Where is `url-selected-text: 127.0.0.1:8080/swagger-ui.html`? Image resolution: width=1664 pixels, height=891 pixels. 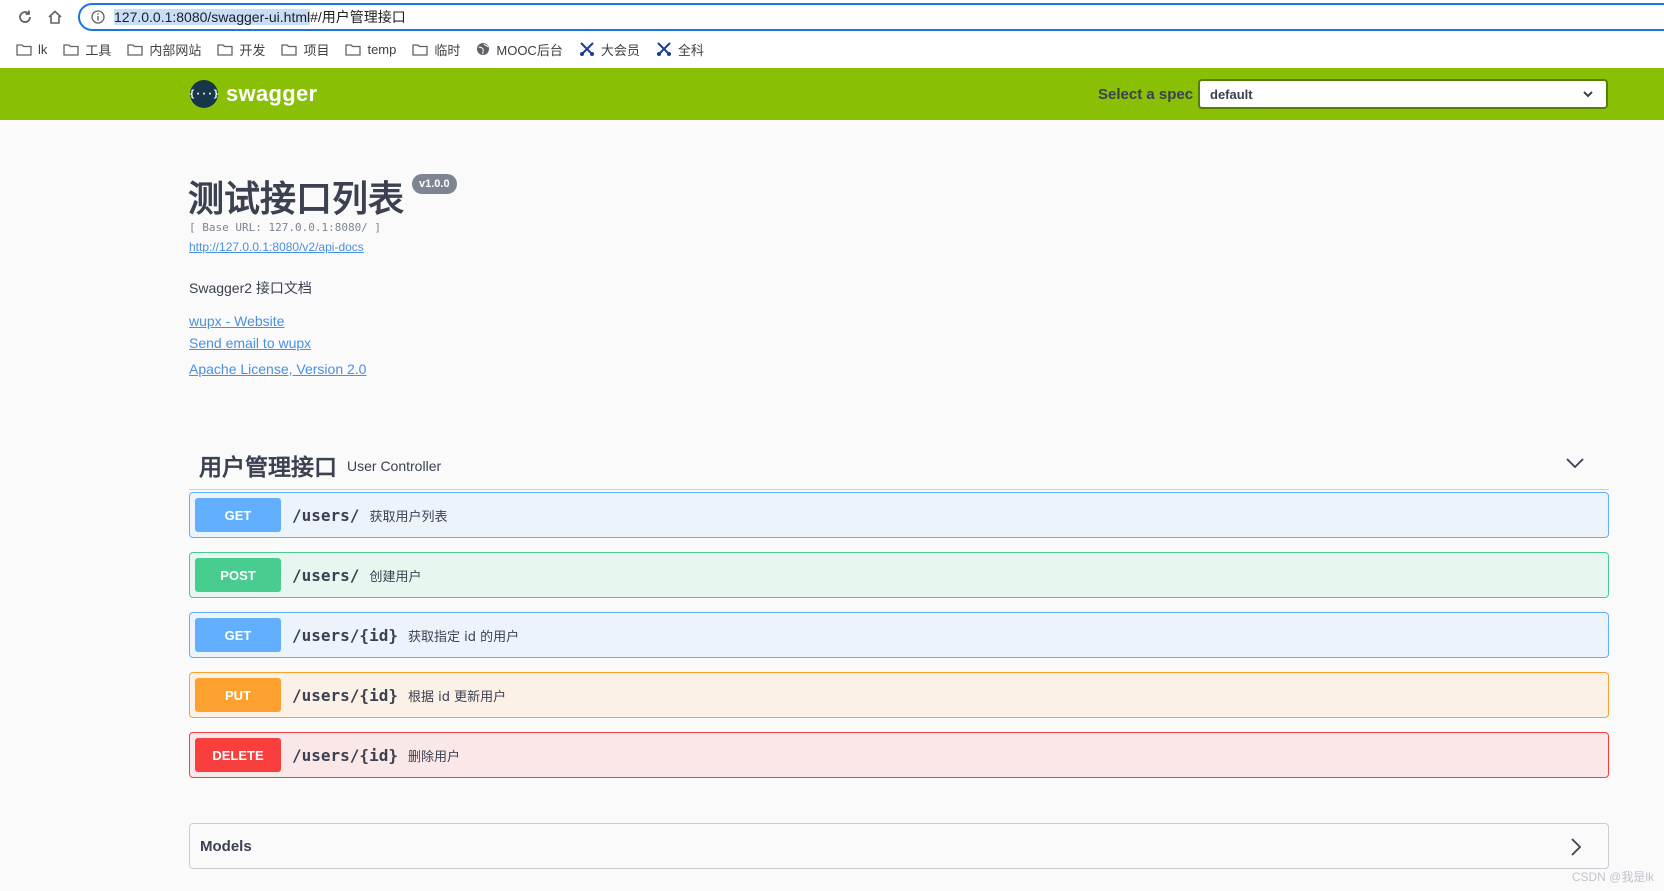 url-selected-text: 127.0.0.1:8080/swagger-ui.html is located at coordinates (212, 17).